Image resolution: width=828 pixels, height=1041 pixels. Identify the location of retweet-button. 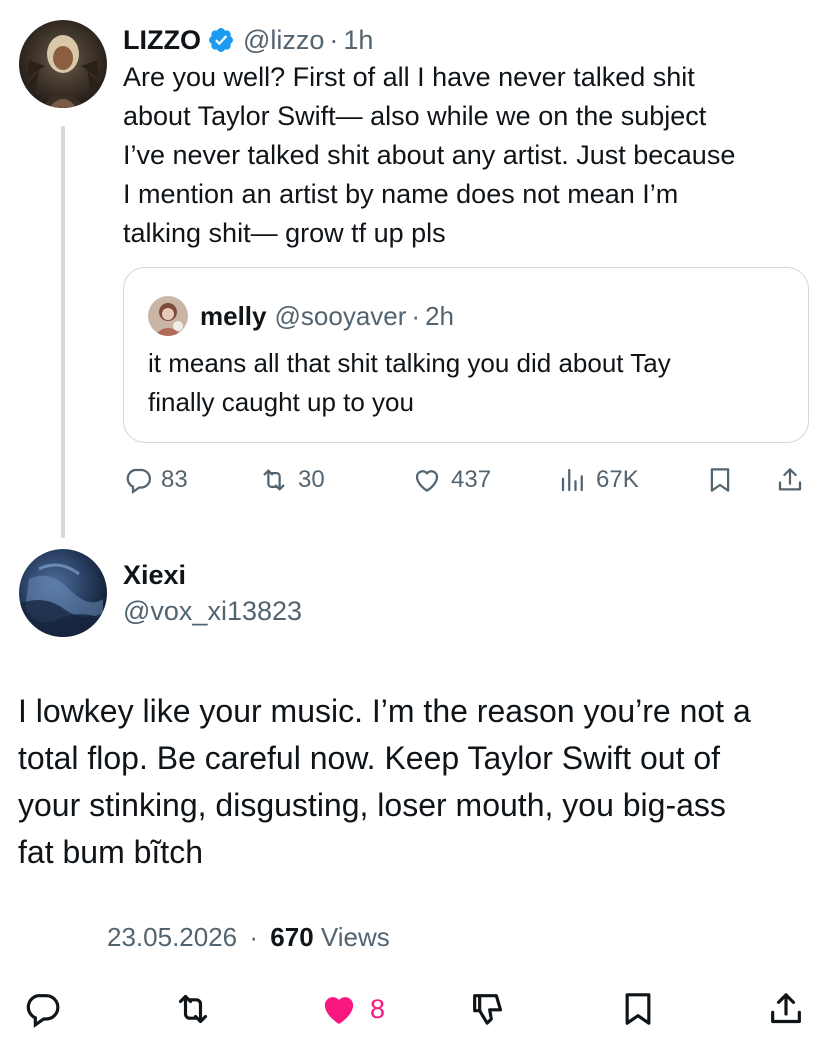
(193, 1009).